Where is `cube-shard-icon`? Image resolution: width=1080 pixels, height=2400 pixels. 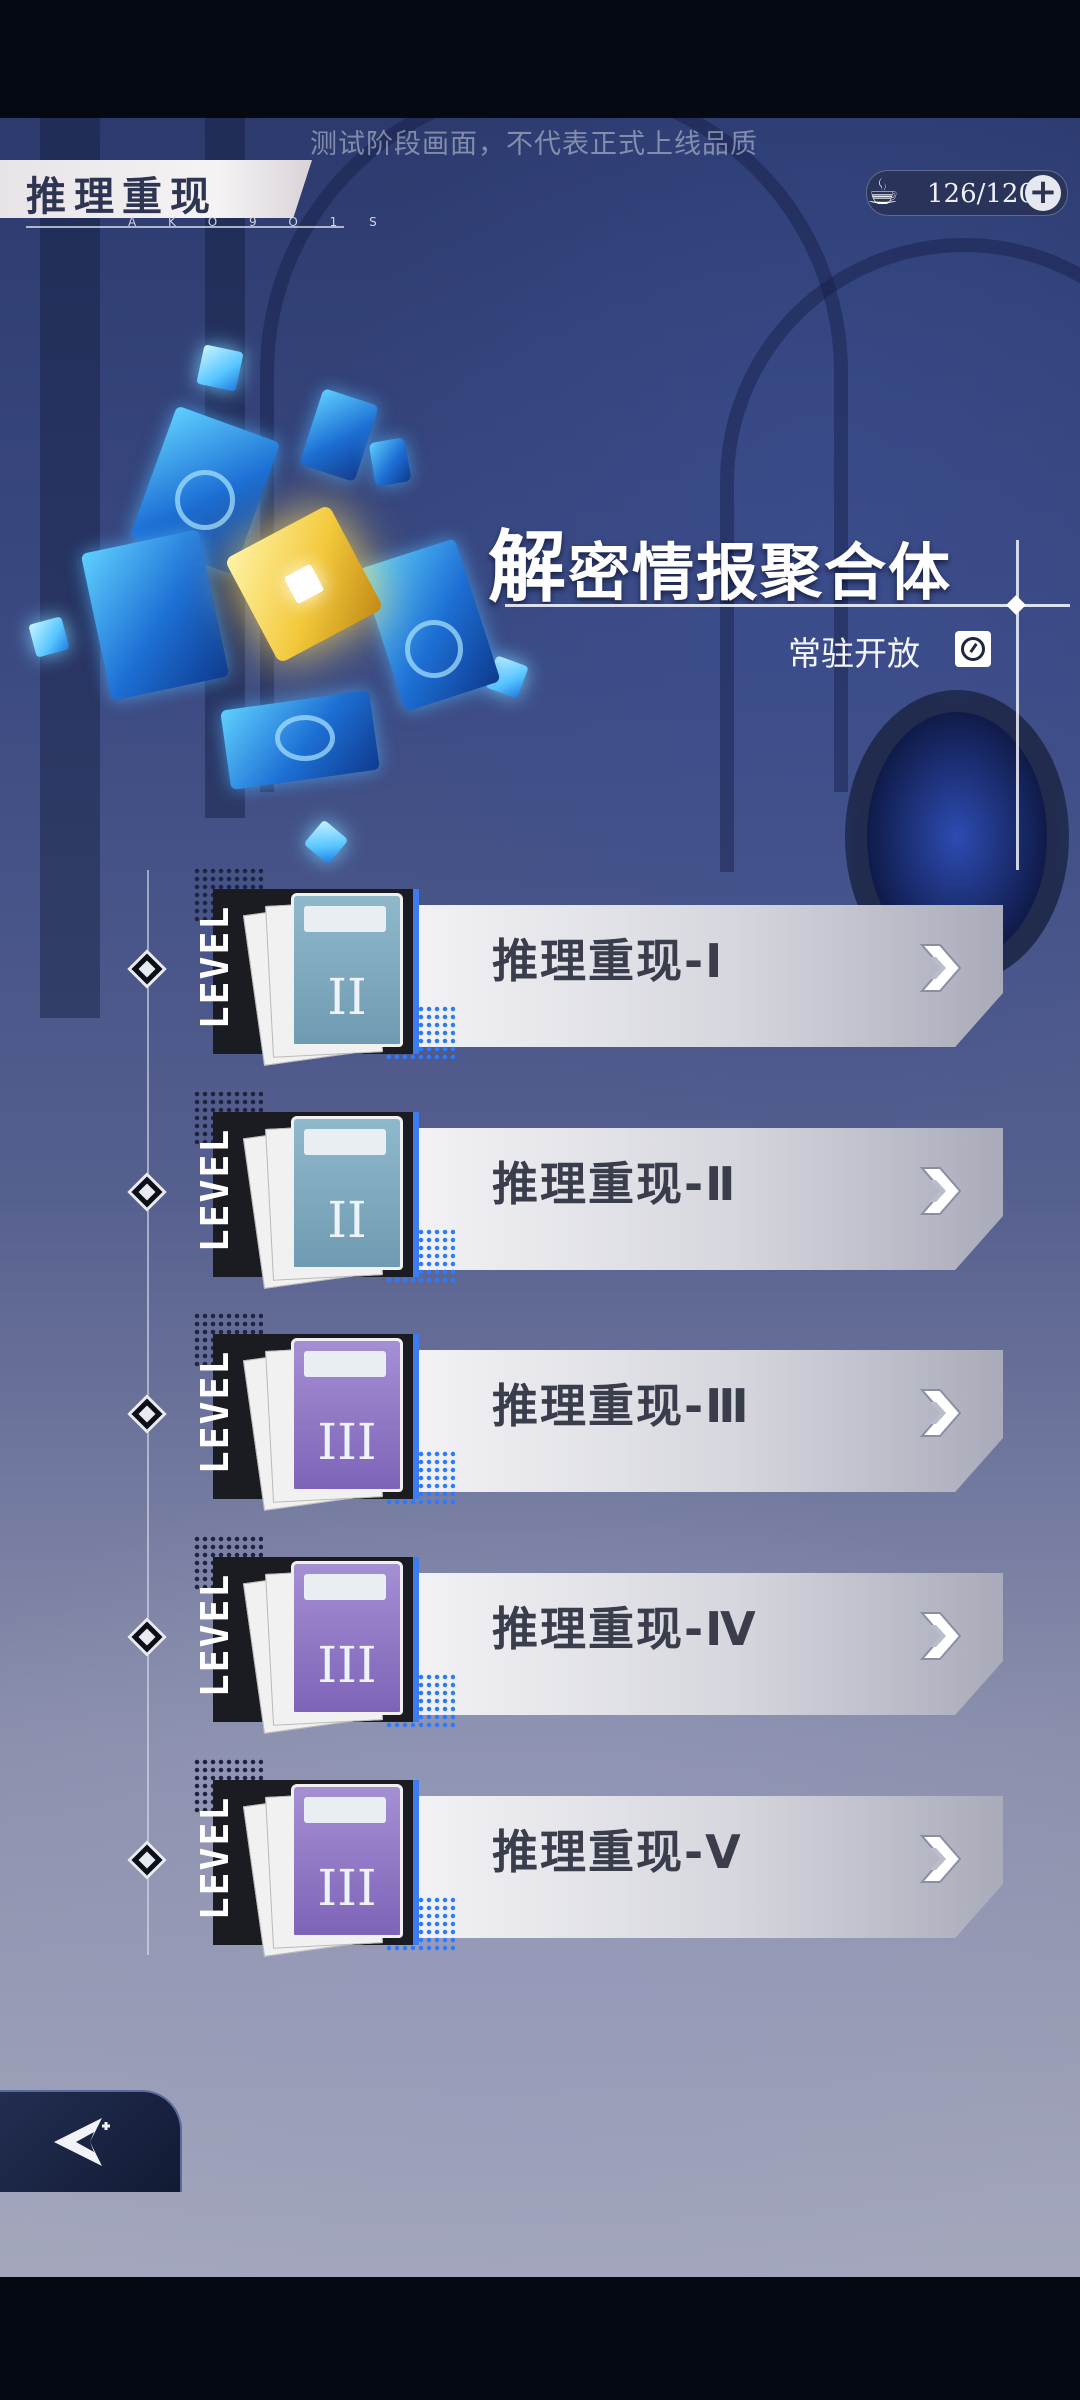
cube-shard-icon is located at coordinates (390, 462).